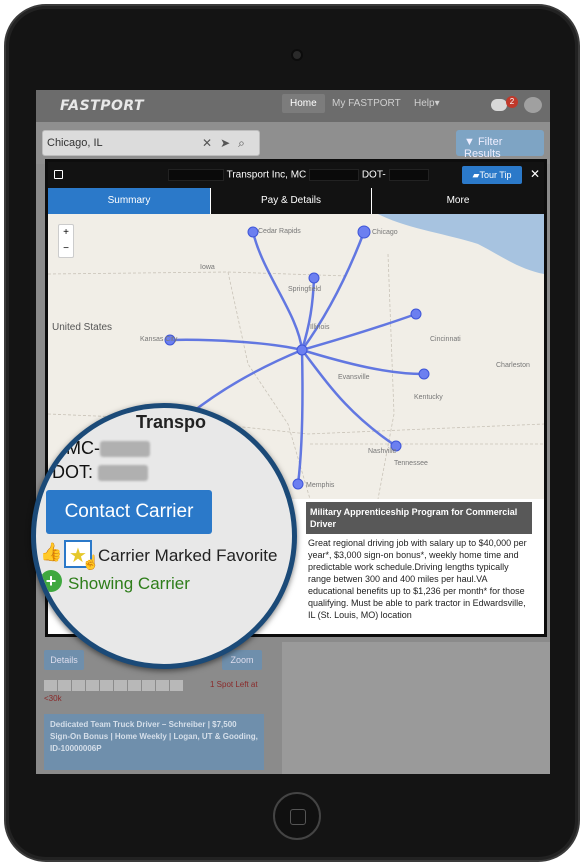 The image size is (584, 866). What do you see at coordinates (66, 249) in the screenshot?
I see `zoom-out-button: −` at bounding box center [66, 249].